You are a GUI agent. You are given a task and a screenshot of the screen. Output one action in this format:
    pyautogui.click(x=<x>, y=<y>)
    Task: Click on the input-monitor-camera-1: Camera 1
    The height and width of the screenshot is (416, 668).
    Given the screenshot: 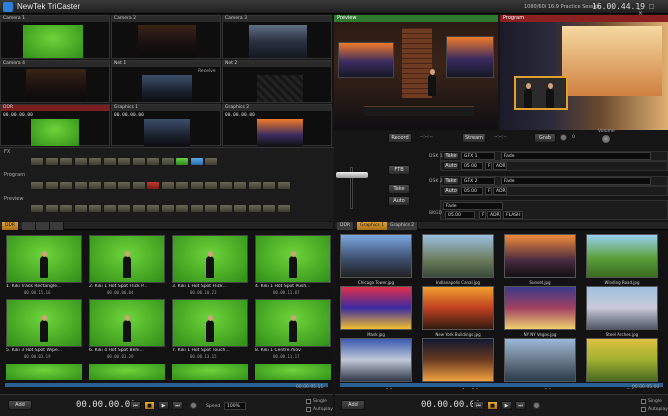 What is the action you would take?
    pyautogui.click(x=55, y=37)
    